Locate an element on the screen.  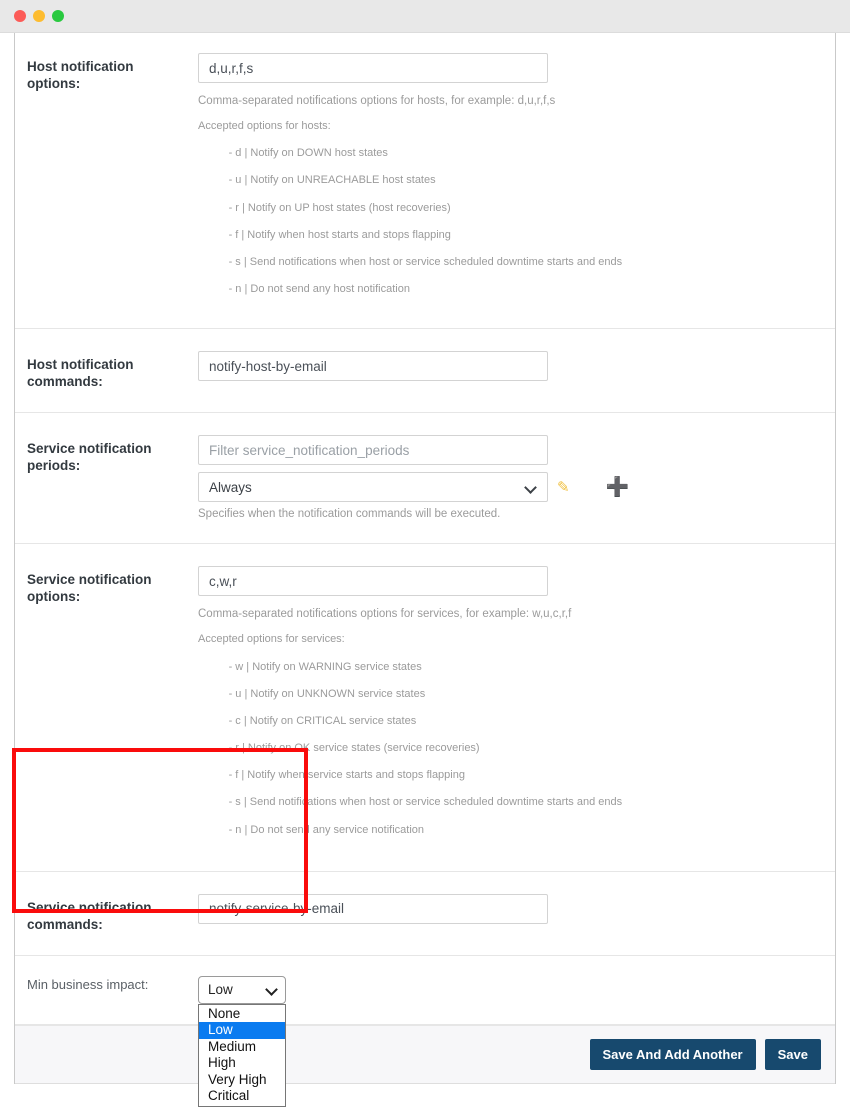
service-notification-periods-select-line: Always ✎ ➕ is located at coordinates (510, 487).